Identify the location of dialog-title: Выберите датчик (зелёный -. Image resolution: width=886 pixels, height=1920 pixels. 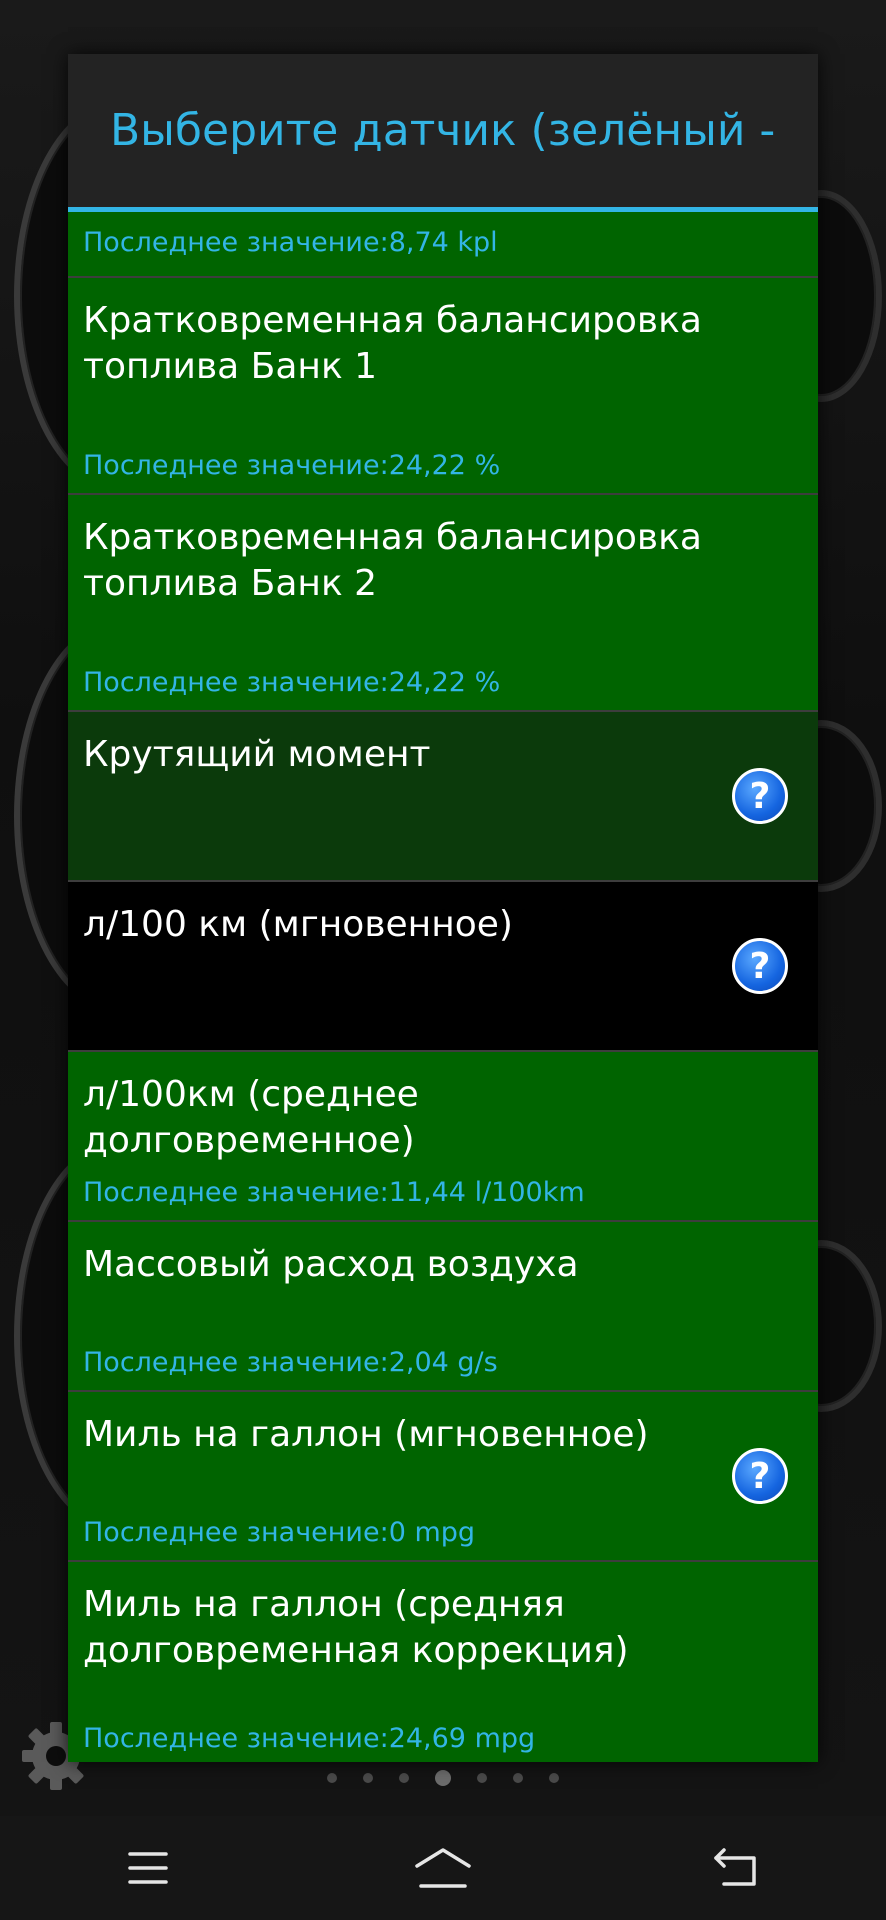
(443, 130).